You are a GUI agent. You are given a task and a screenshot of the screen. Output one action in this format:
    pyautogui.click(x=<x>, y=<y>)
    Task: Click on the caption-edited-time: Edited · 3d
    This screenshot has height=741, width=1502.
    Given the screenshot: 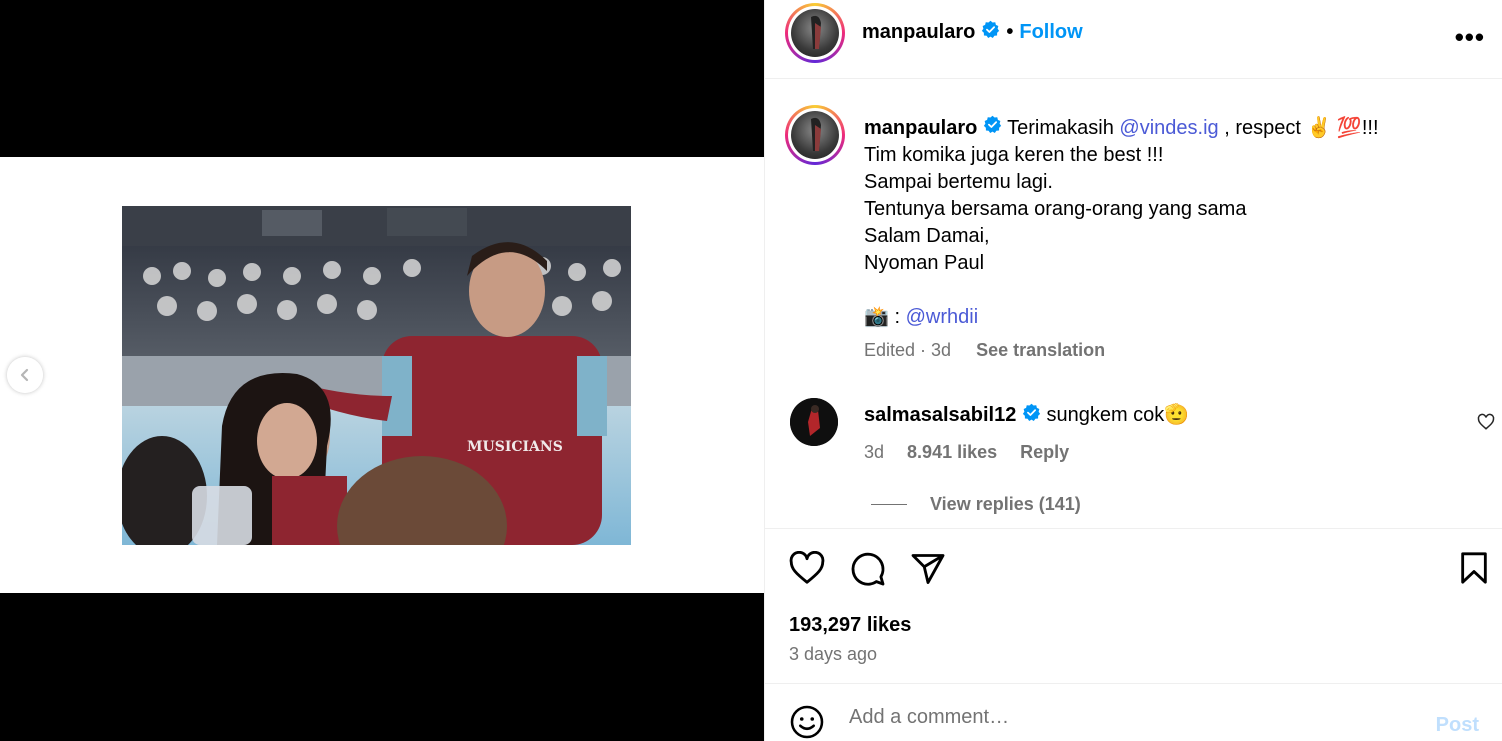 What is the action you would take?
    pyautogui.click(x=908, y=350)
    